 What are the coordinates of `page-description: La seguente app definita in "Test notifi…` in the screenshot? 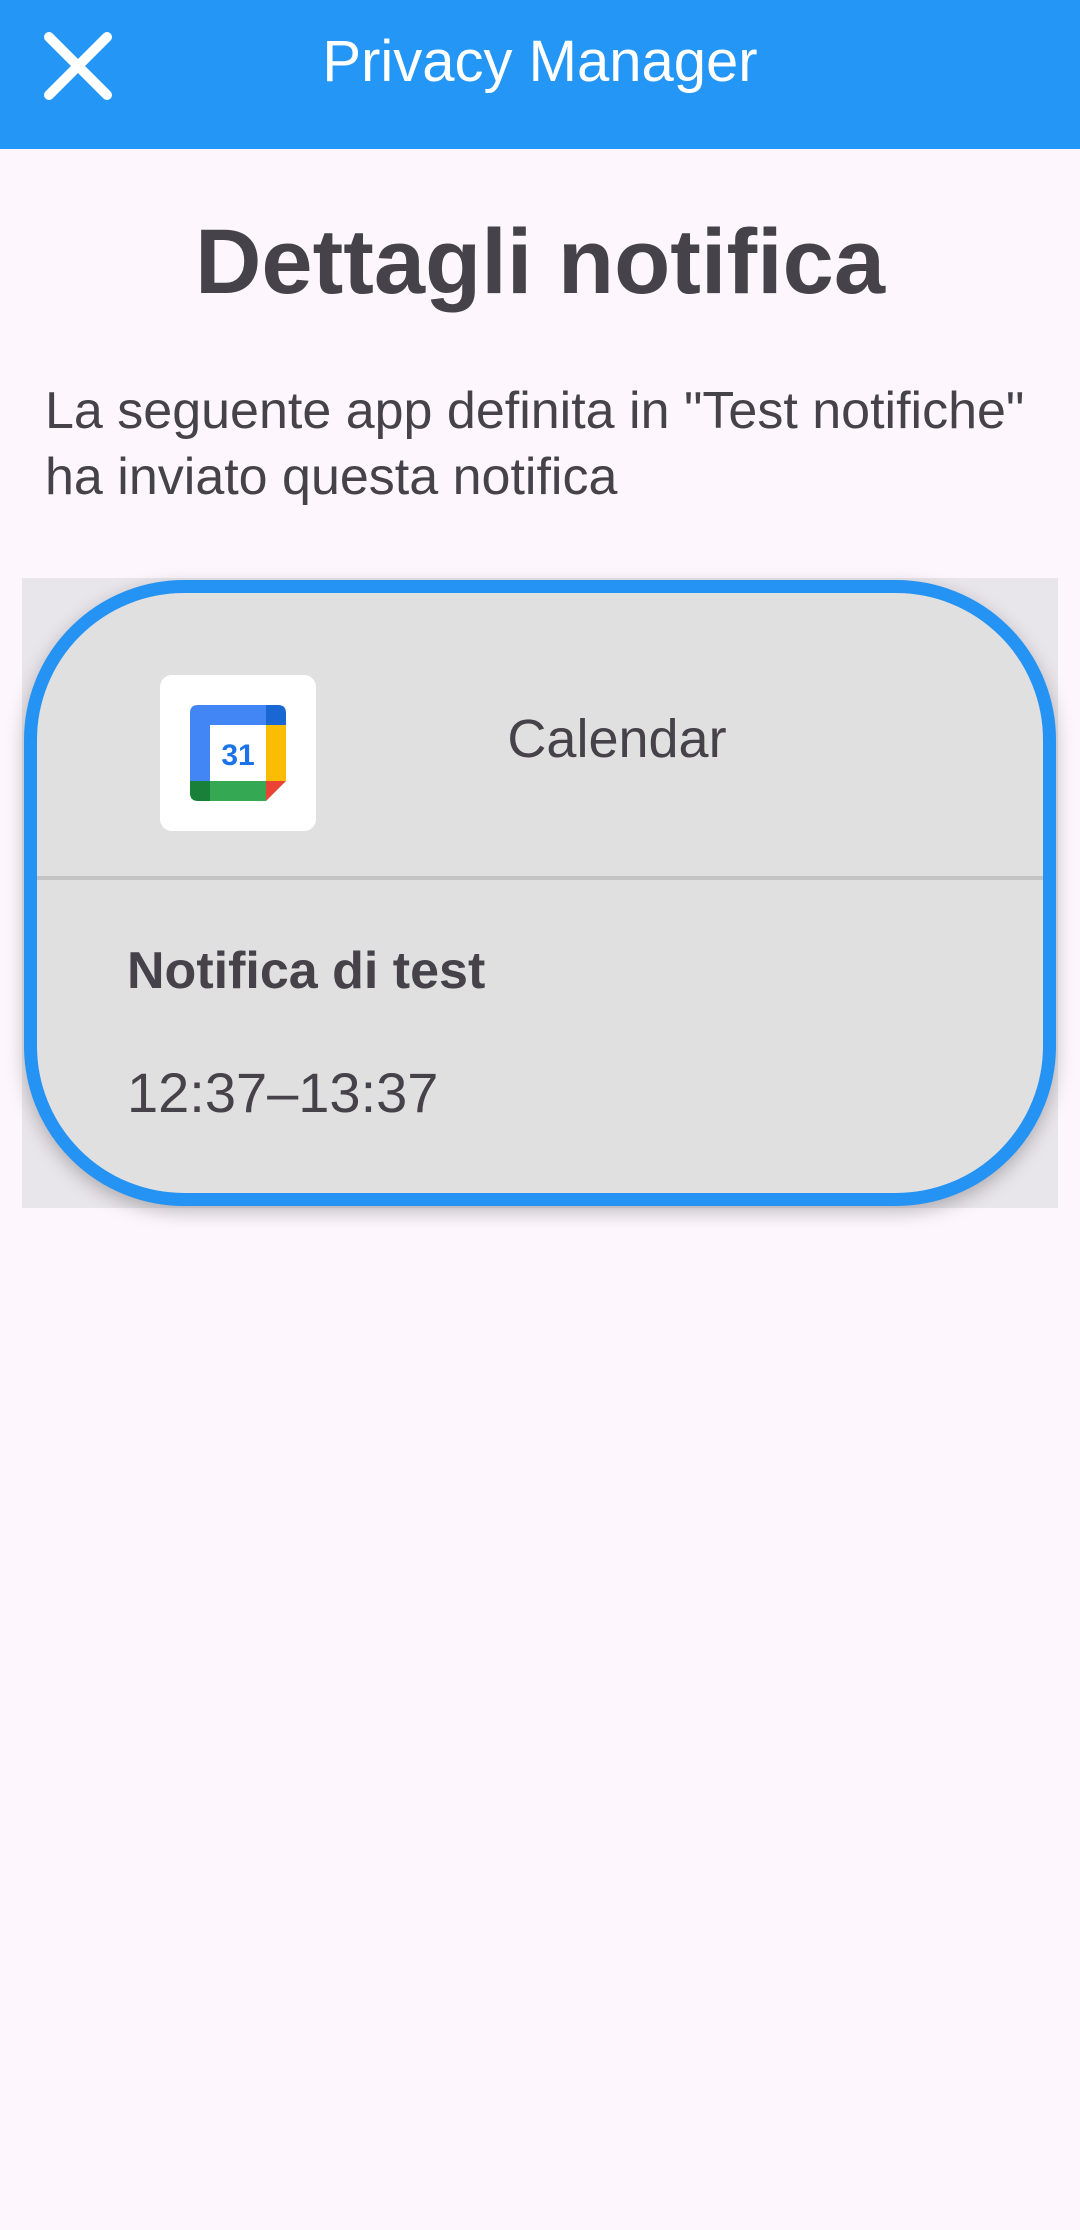 It's located at (535, 444).